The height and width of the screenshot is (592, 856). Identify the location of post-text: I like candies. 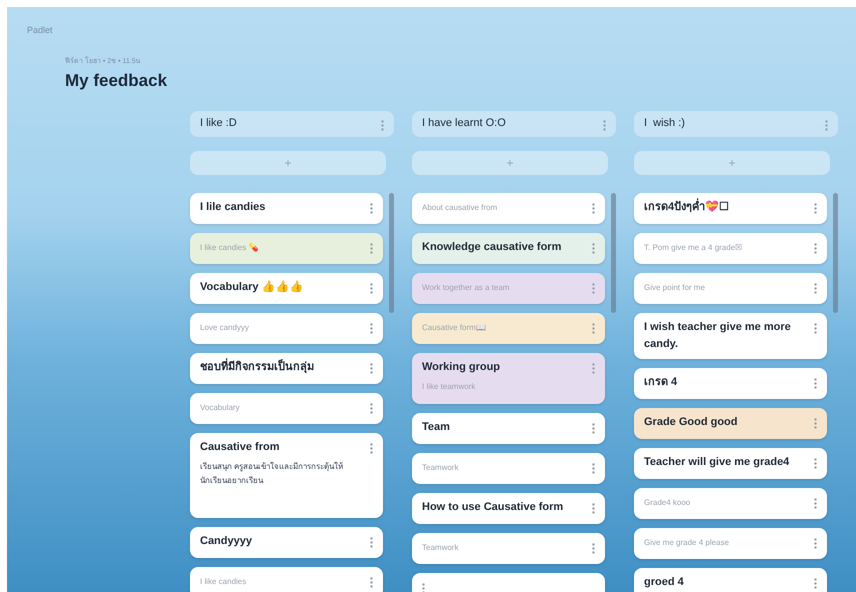
(224, 582).